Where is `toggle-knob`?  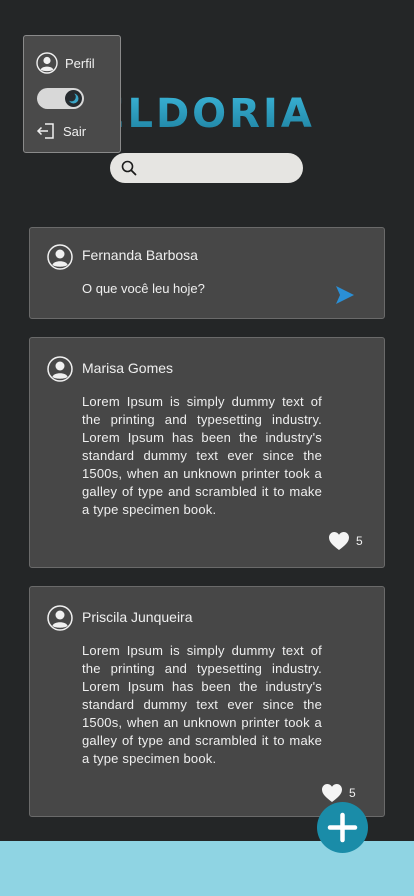
toggle-knob is located at coordinates (73, 98).